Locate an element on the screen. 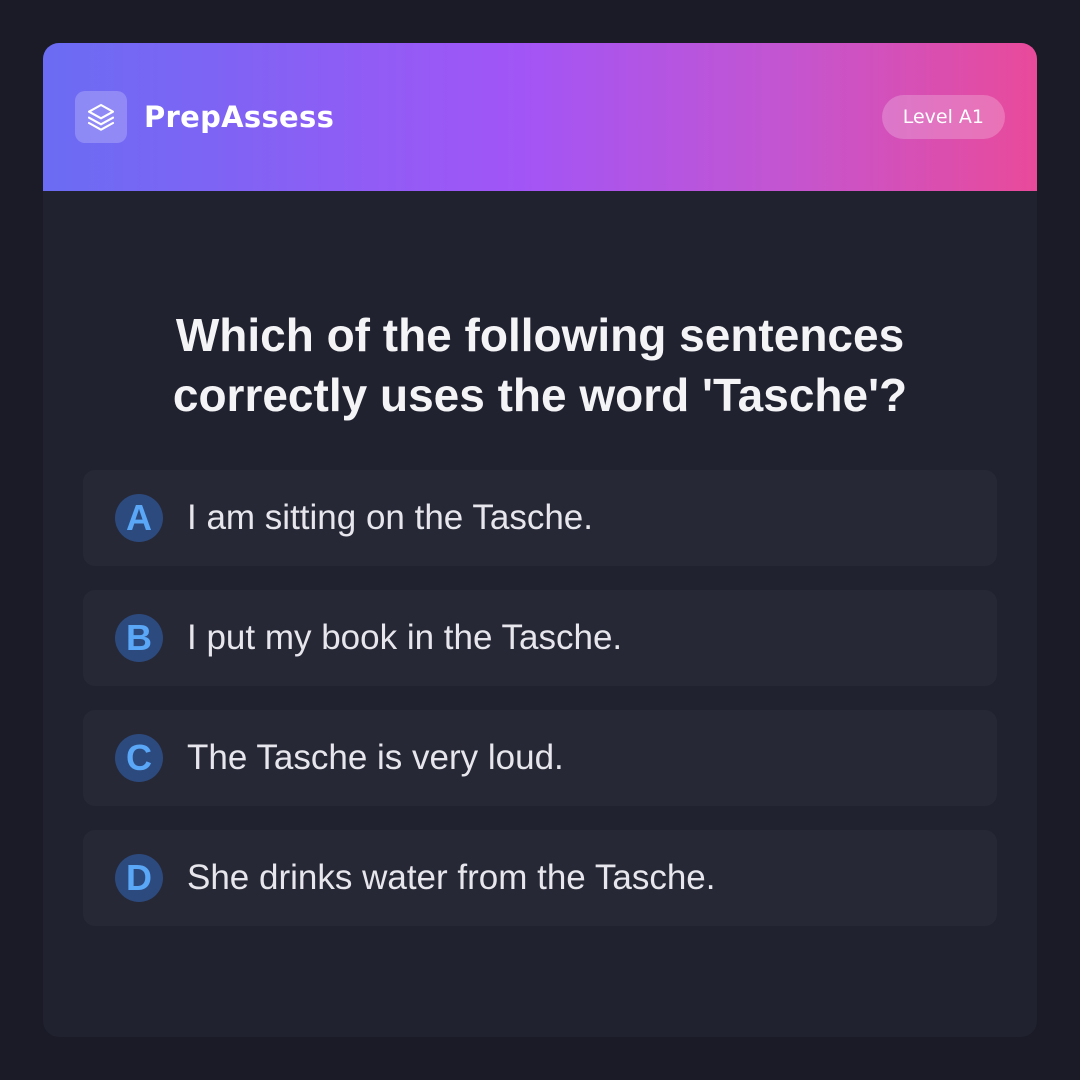 The height and width of the screenshot is (1080, 1080). option-d: D She drinks water from the Tasche. is located at coordinates (540, 878).